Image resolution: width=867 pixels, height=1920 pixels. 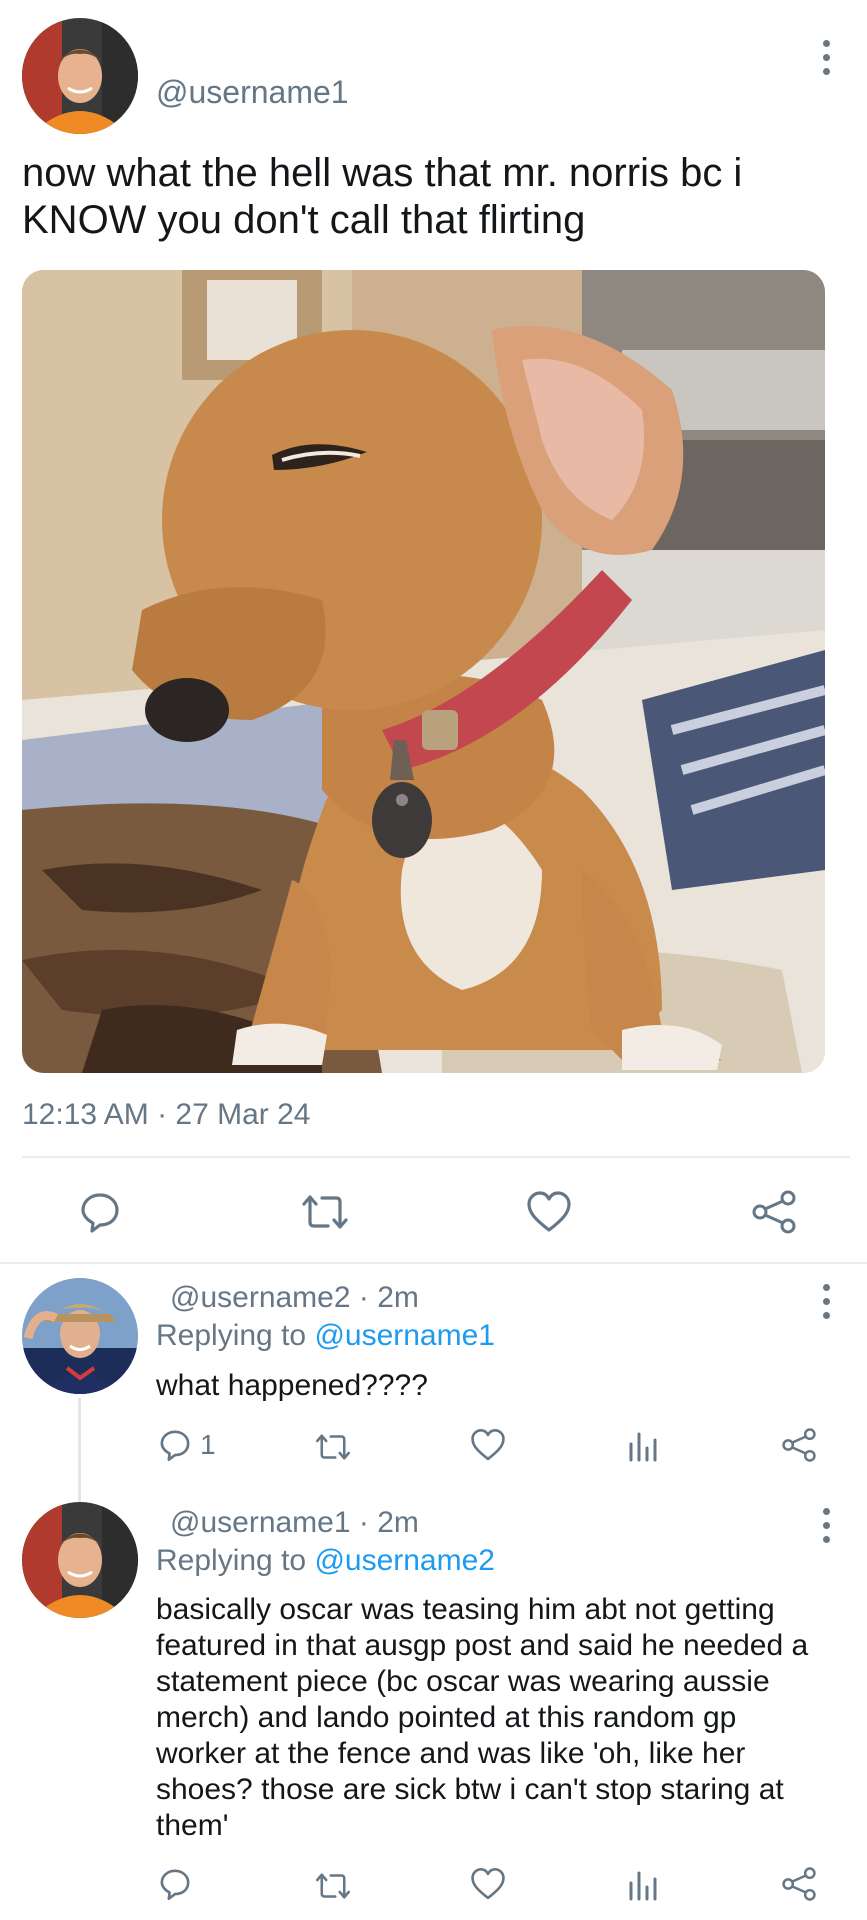 I want to click on reply-text-line: them', so click(x=192, y=1825).